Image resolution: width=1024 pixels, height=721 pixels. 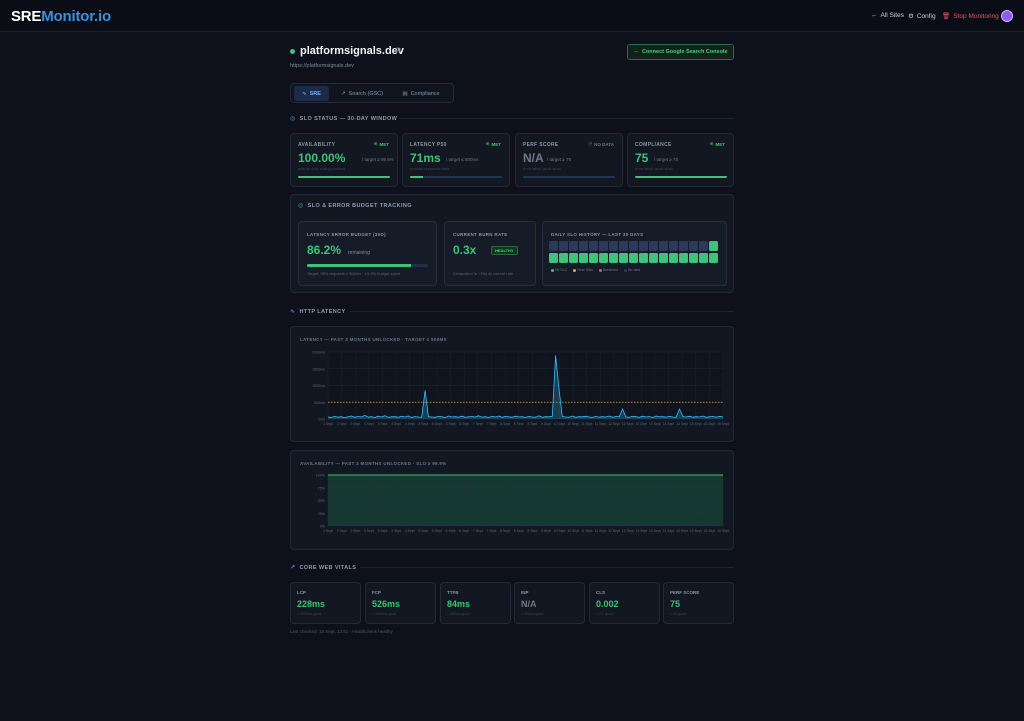 What do you see at coordinates (293, 119) in the screenshot?
I see `target-icon: ◎` at bounding box center [293, 119].